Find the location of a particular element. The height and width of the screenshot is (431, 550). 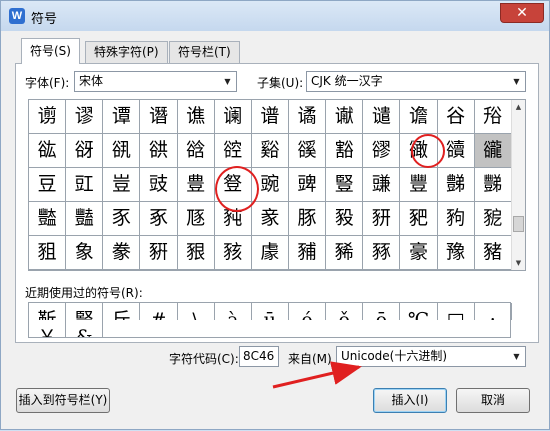

symbol-cell: 谬 is located at coordinates (85, 117).